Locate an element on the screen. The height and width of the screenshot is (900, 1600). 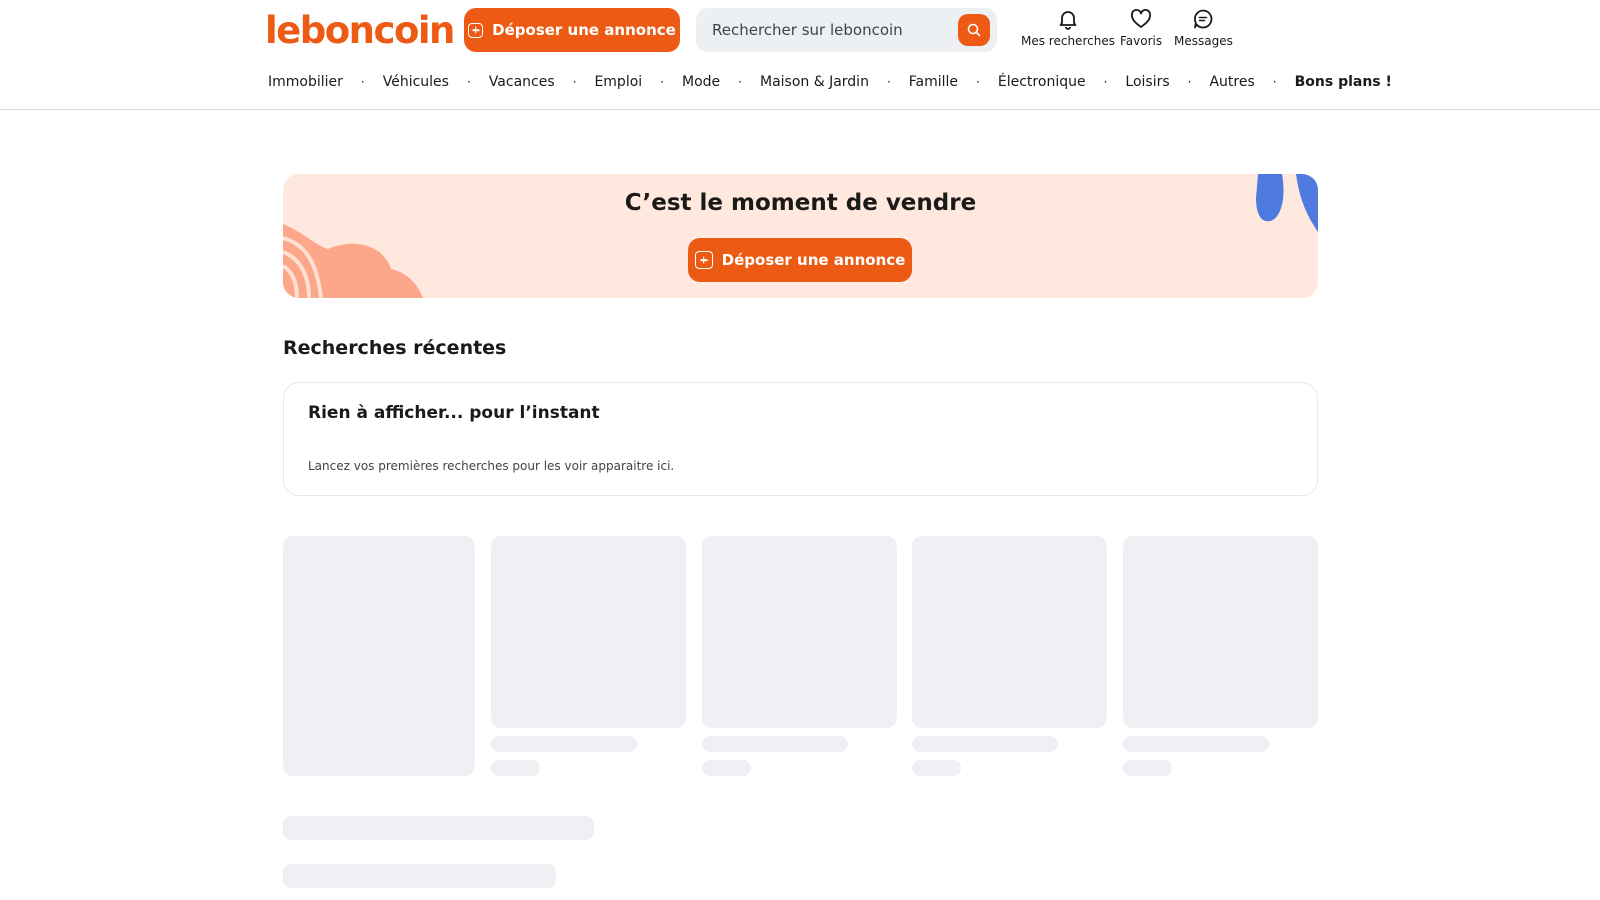
skeleton-card-large is located at coordinates (379, 656).